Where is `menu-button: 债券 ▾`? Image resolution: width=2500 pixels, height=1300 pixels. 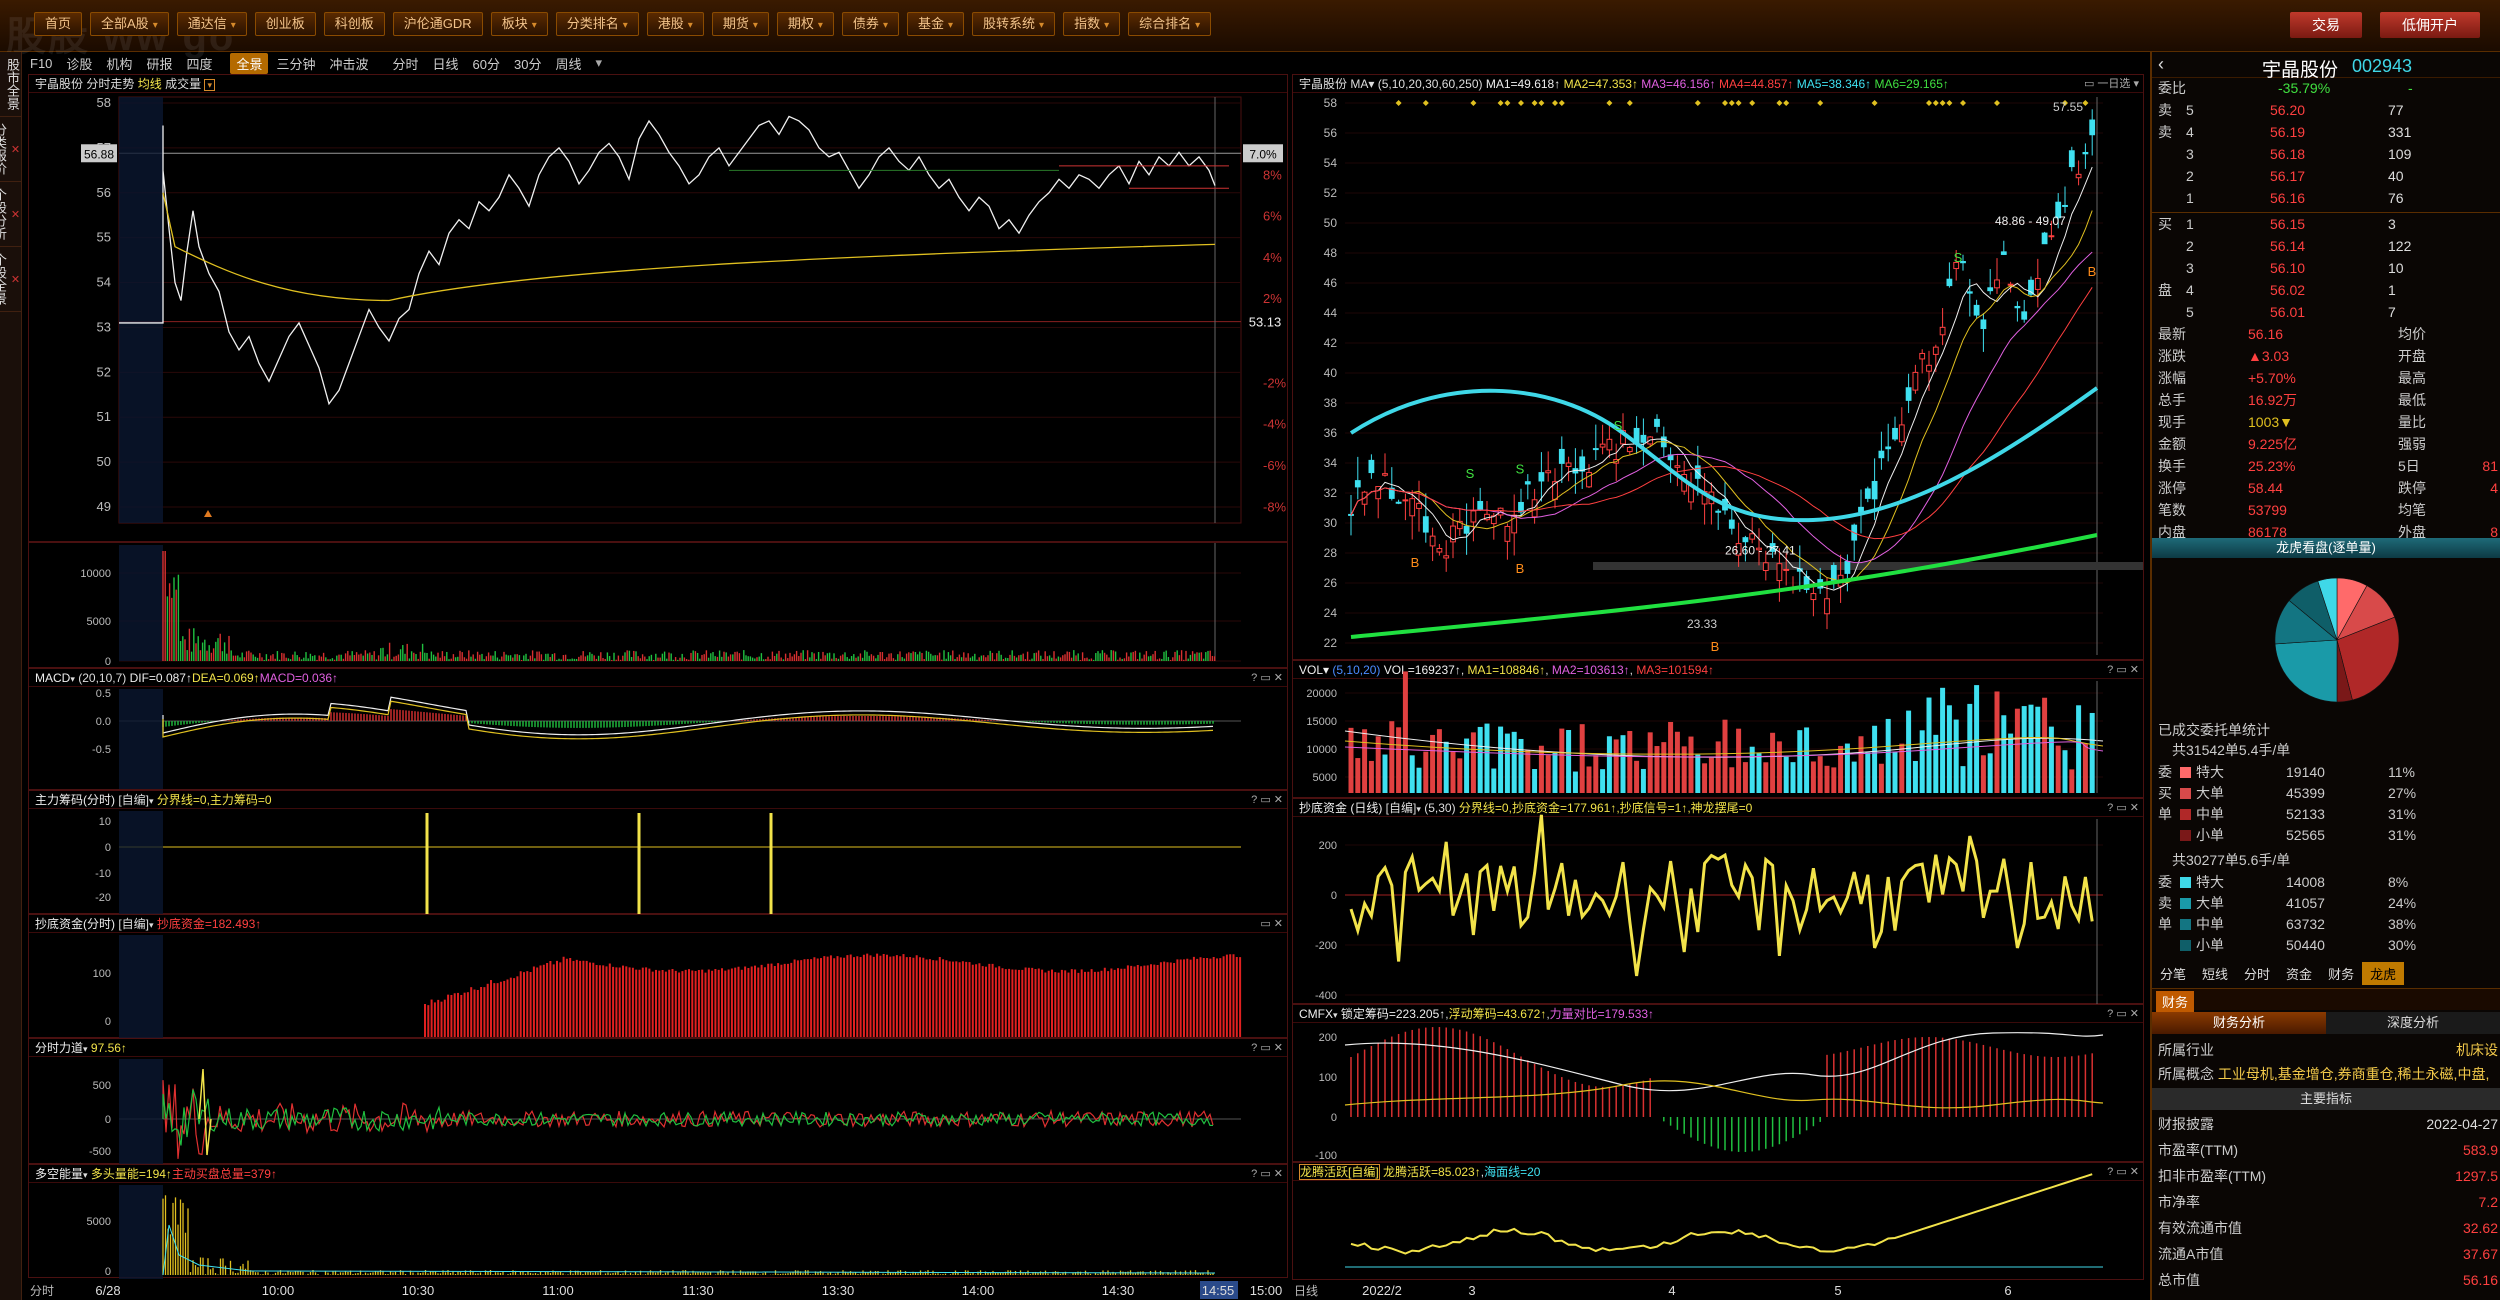 menu-button: 债券 ▾ is located at coordinates (870, 24).